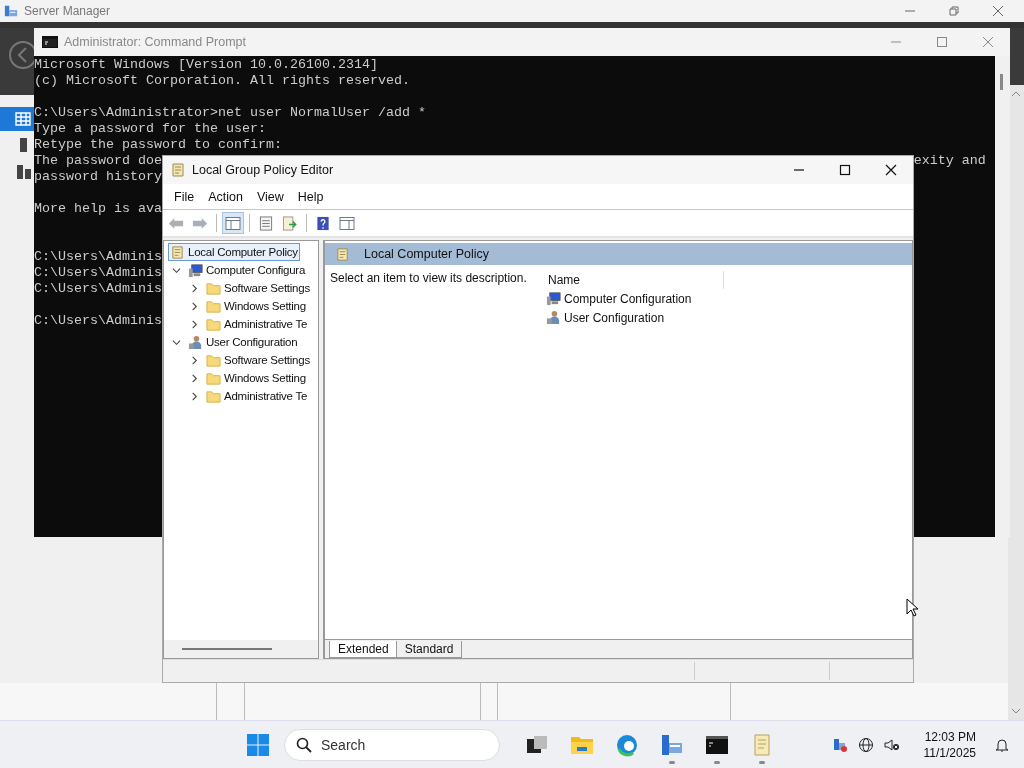  Describe the element at coordinates (24, 172) in the screenshot. I see `servers-icon` at that location.